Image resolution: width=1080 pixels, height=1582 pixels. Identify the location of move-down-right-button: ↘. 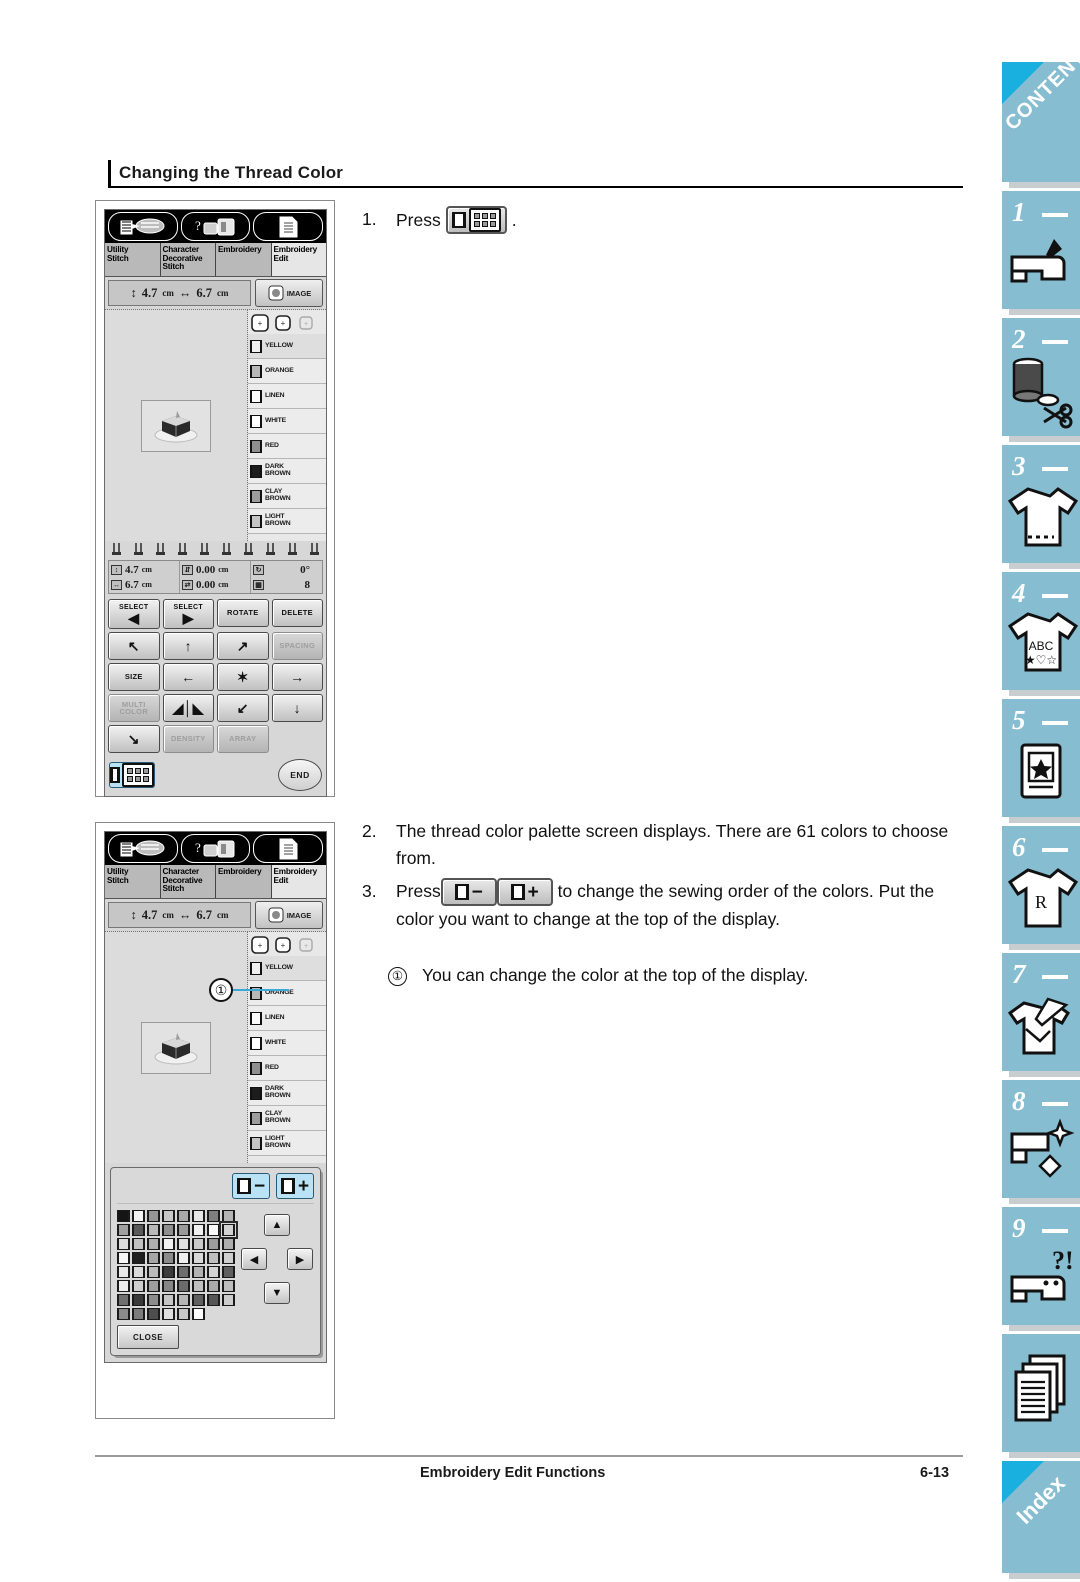
(134, 739).